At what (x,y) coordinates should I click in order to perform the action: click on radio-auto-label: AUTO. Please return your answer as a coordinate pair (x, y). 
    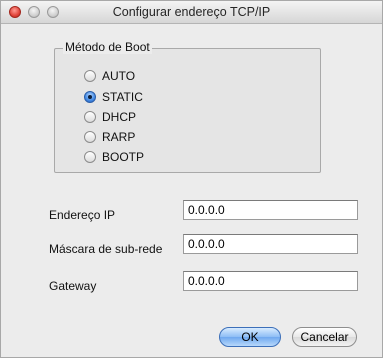
    Looking at the image, I should click on (119, 76).